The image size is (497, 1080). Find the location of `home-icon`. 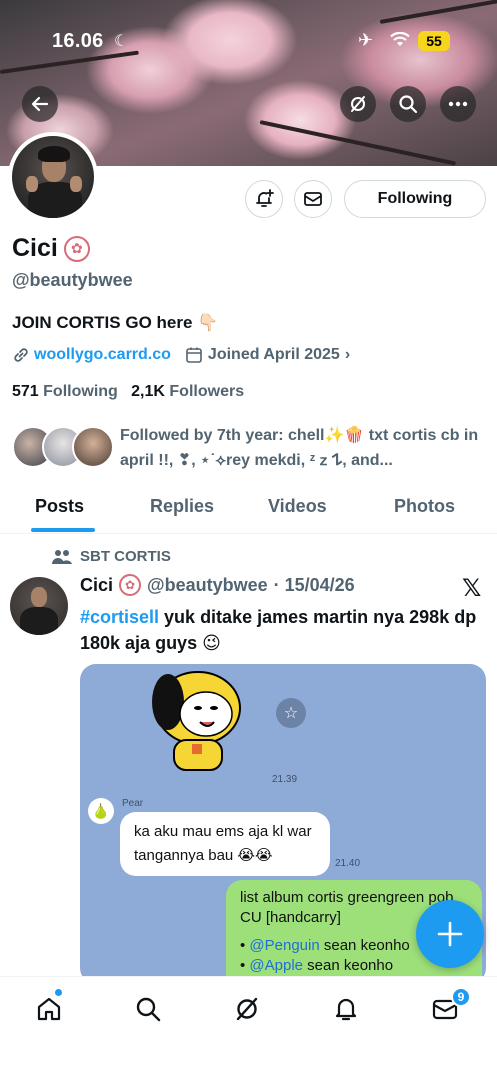

home-icon is located at coordinates (49, 1009).